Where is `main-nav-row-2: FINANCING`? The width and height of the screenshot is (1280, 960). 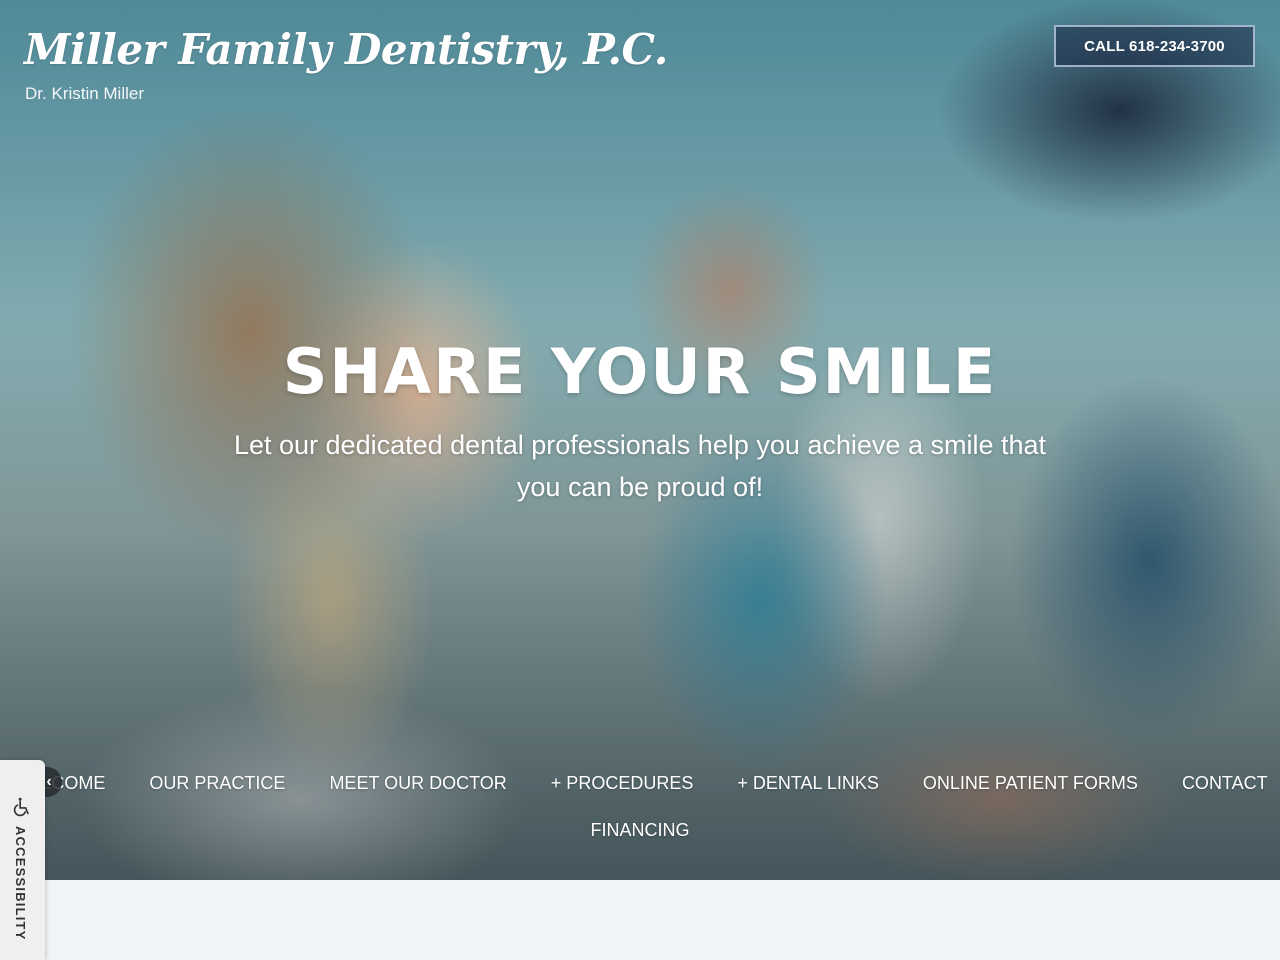 main-nav-row-2: FINANCING is located at coordinates (640, 830).